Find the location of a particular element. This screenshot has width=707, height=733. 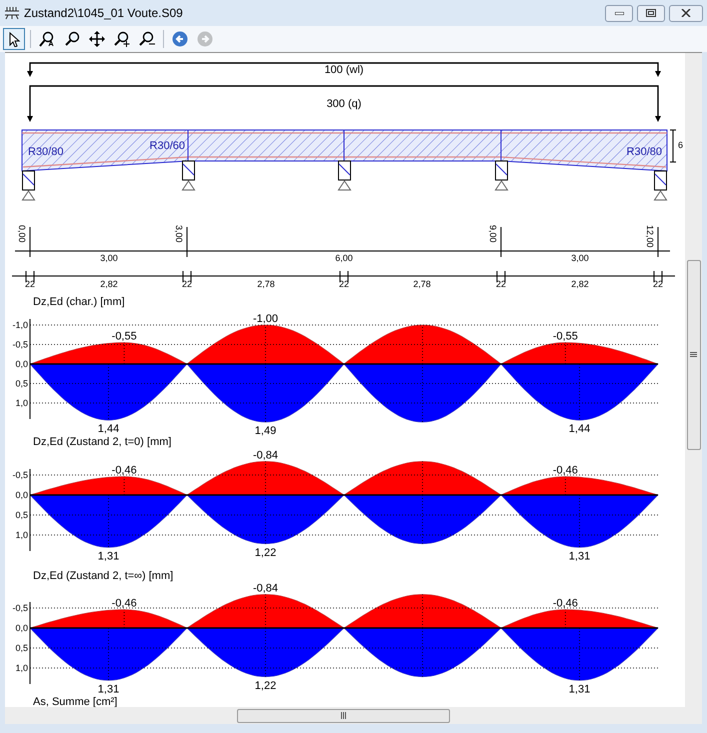

diagram-title: Dz,Ed (Zustand 2, t=0) [mm] is located at coordinates (102, 442).